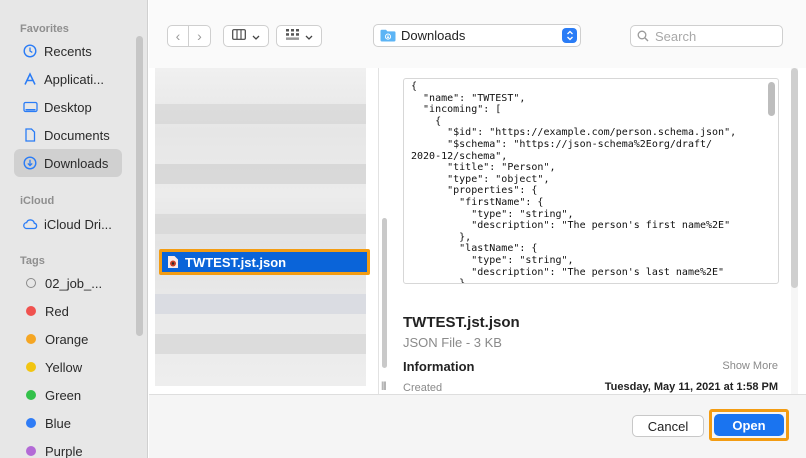 Image resolution: width=806 pixels, height=458 pixels. Describe the element at coordinates (461, 322) in the screenshot. I see `preview-file-title: TWTEST.jst.json` at that location.